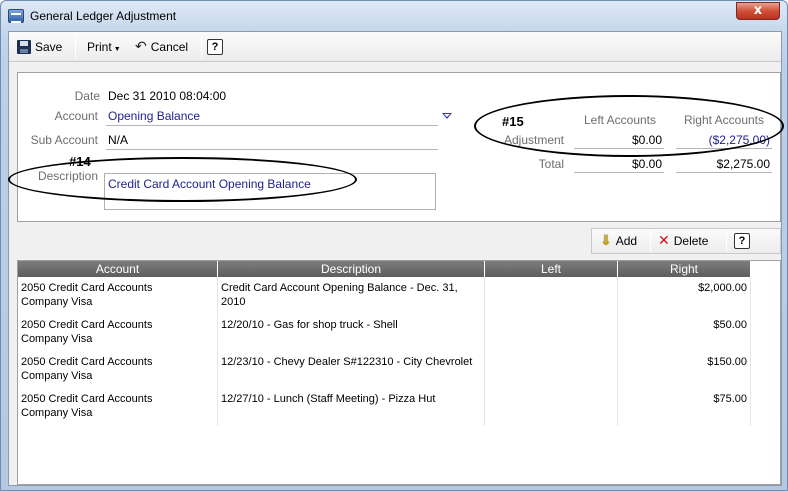 This screenshot has height=491, width=788. Describe the element at coordinates (272, 141) in the screenshot. I see `subaccount-field: N/A` at that location.